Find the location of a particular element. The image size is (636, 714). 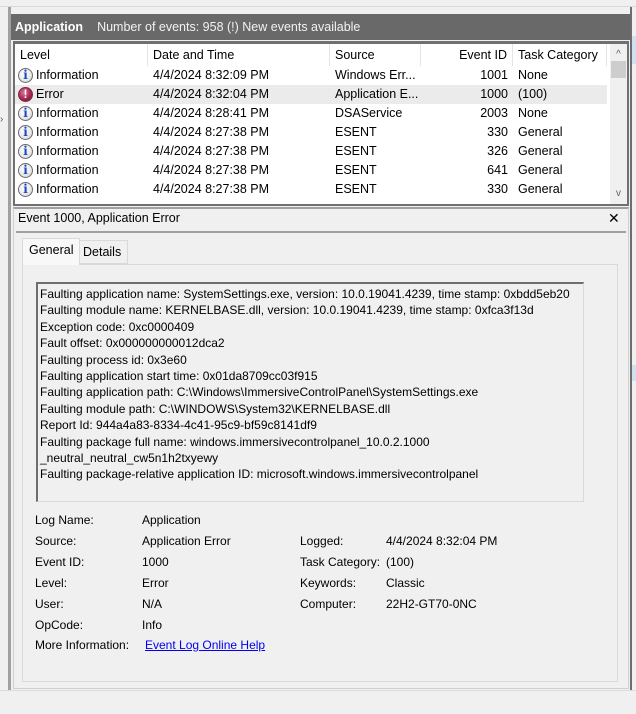

column-header-source: Source is located at coordinates (375, 55).